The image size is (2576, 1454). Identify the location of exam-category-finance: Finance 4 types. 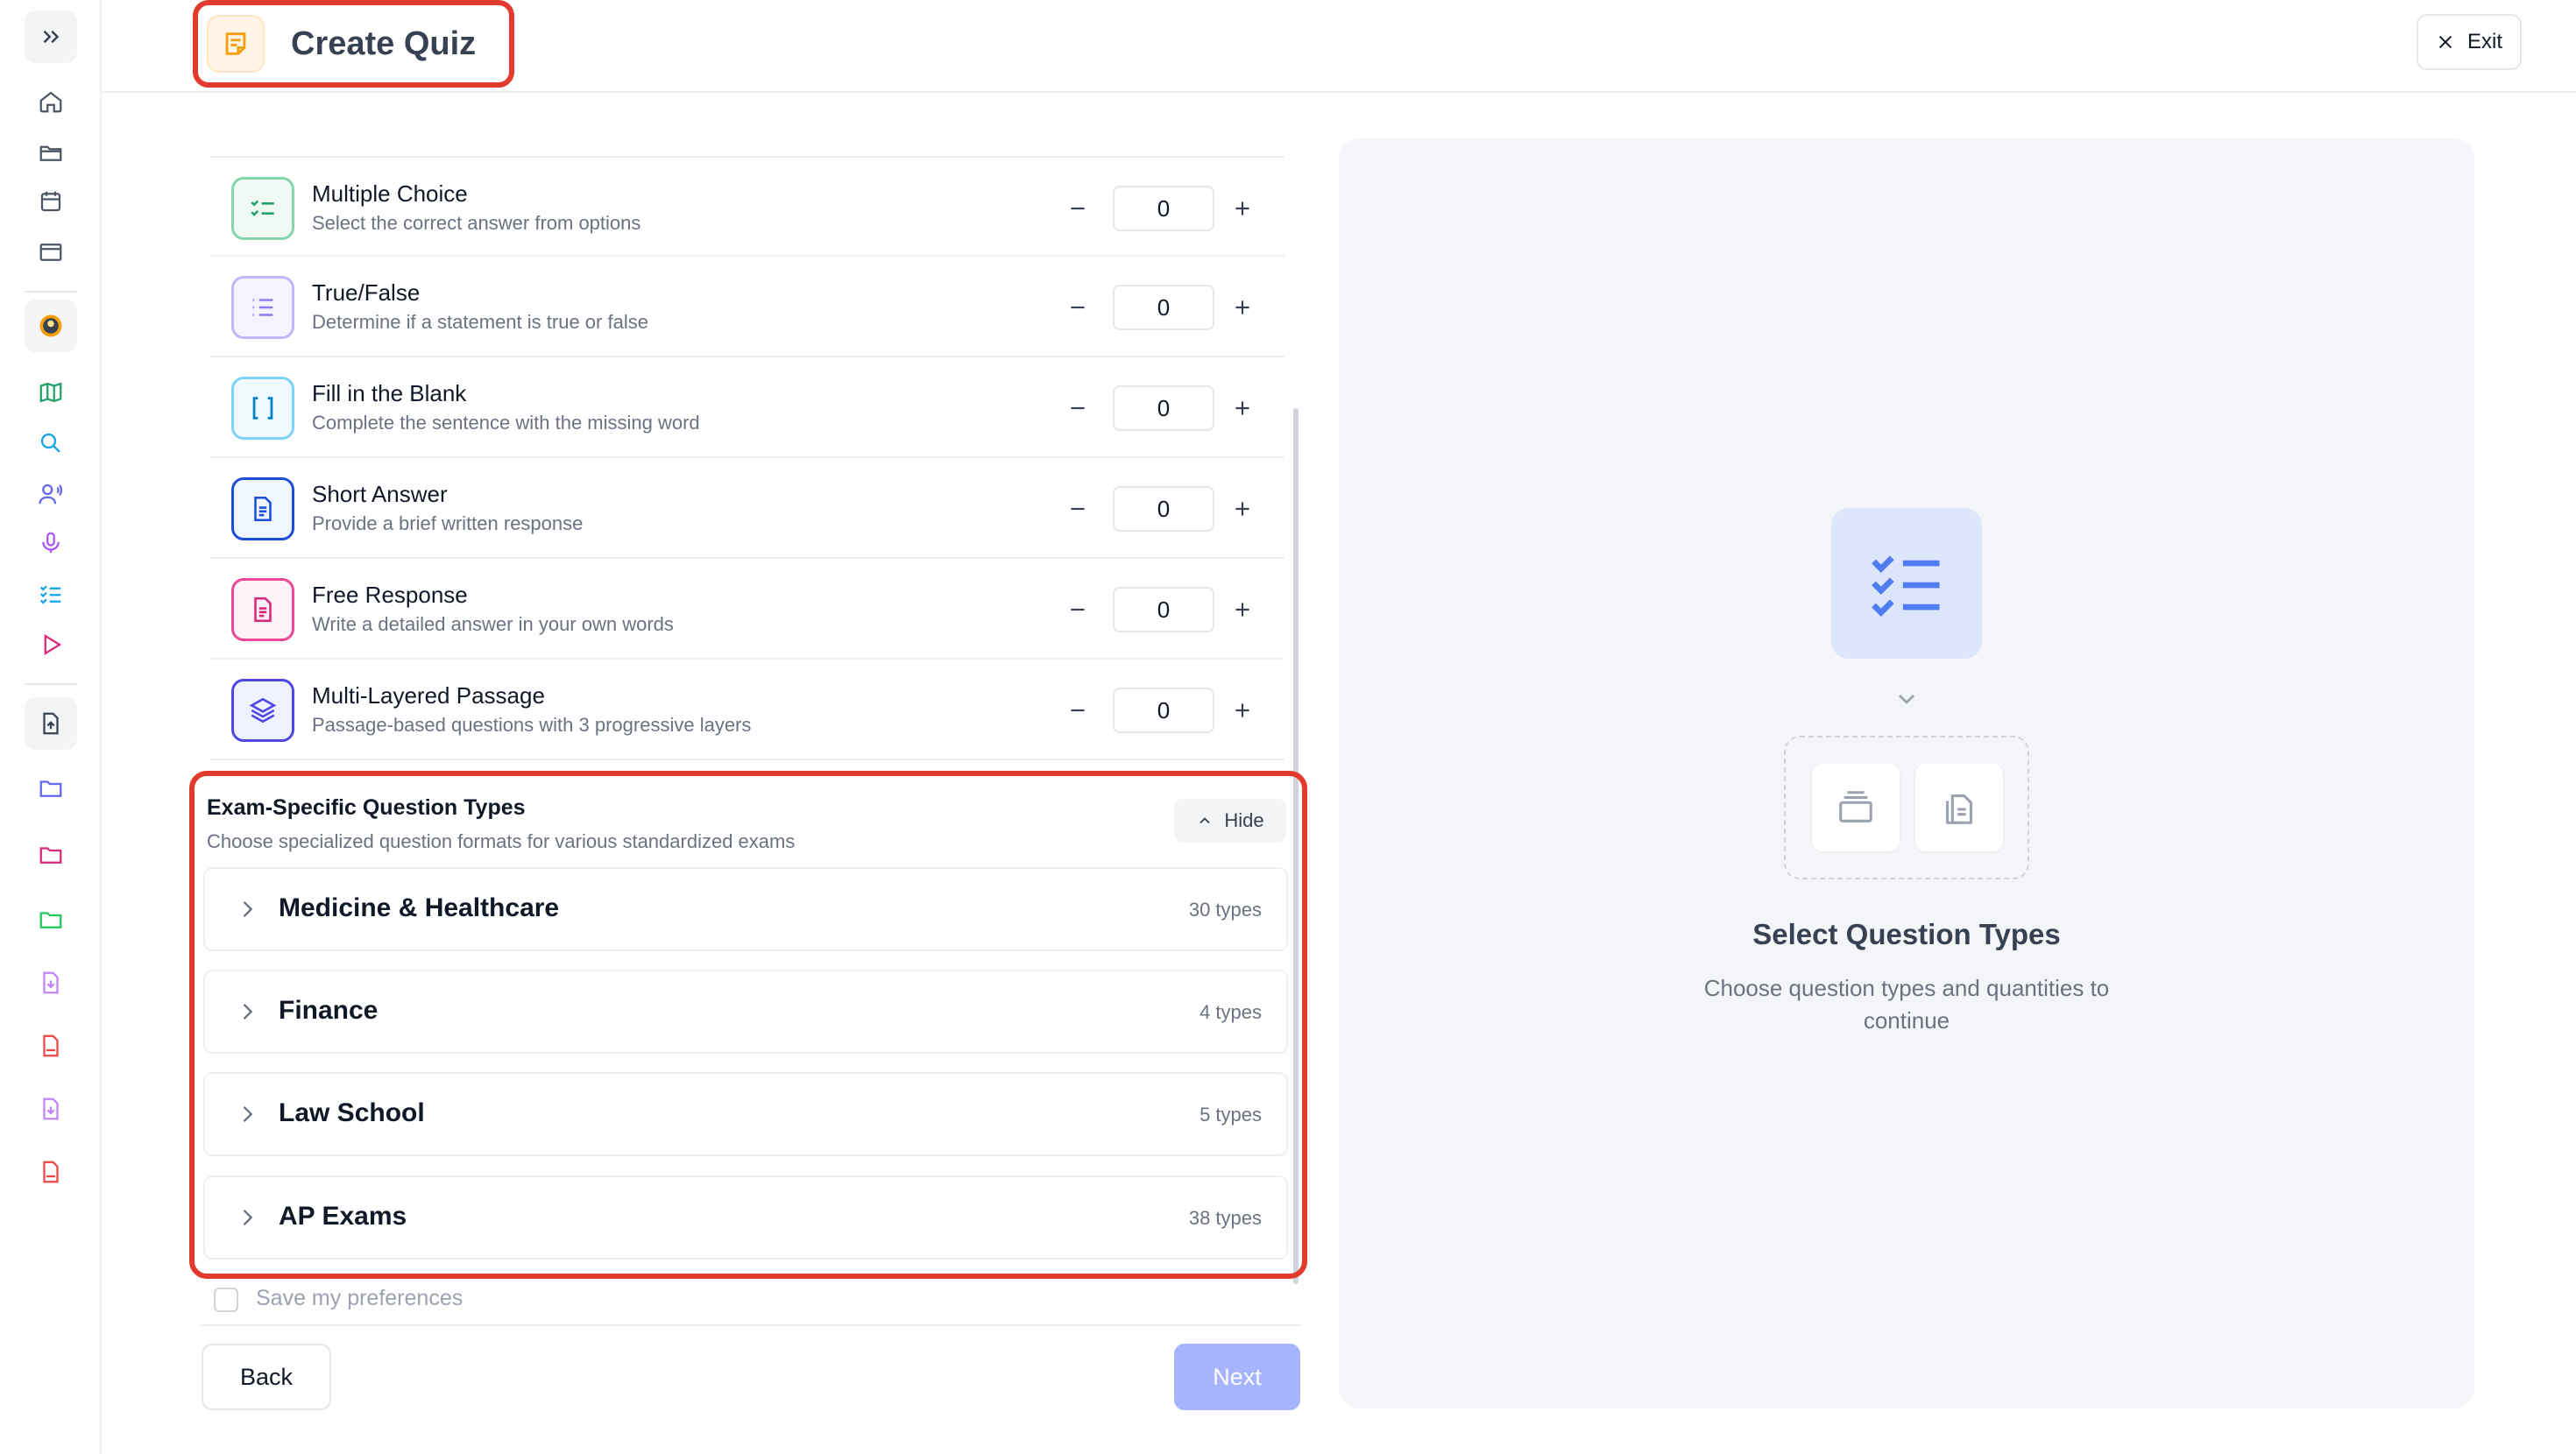
(745, 1012).